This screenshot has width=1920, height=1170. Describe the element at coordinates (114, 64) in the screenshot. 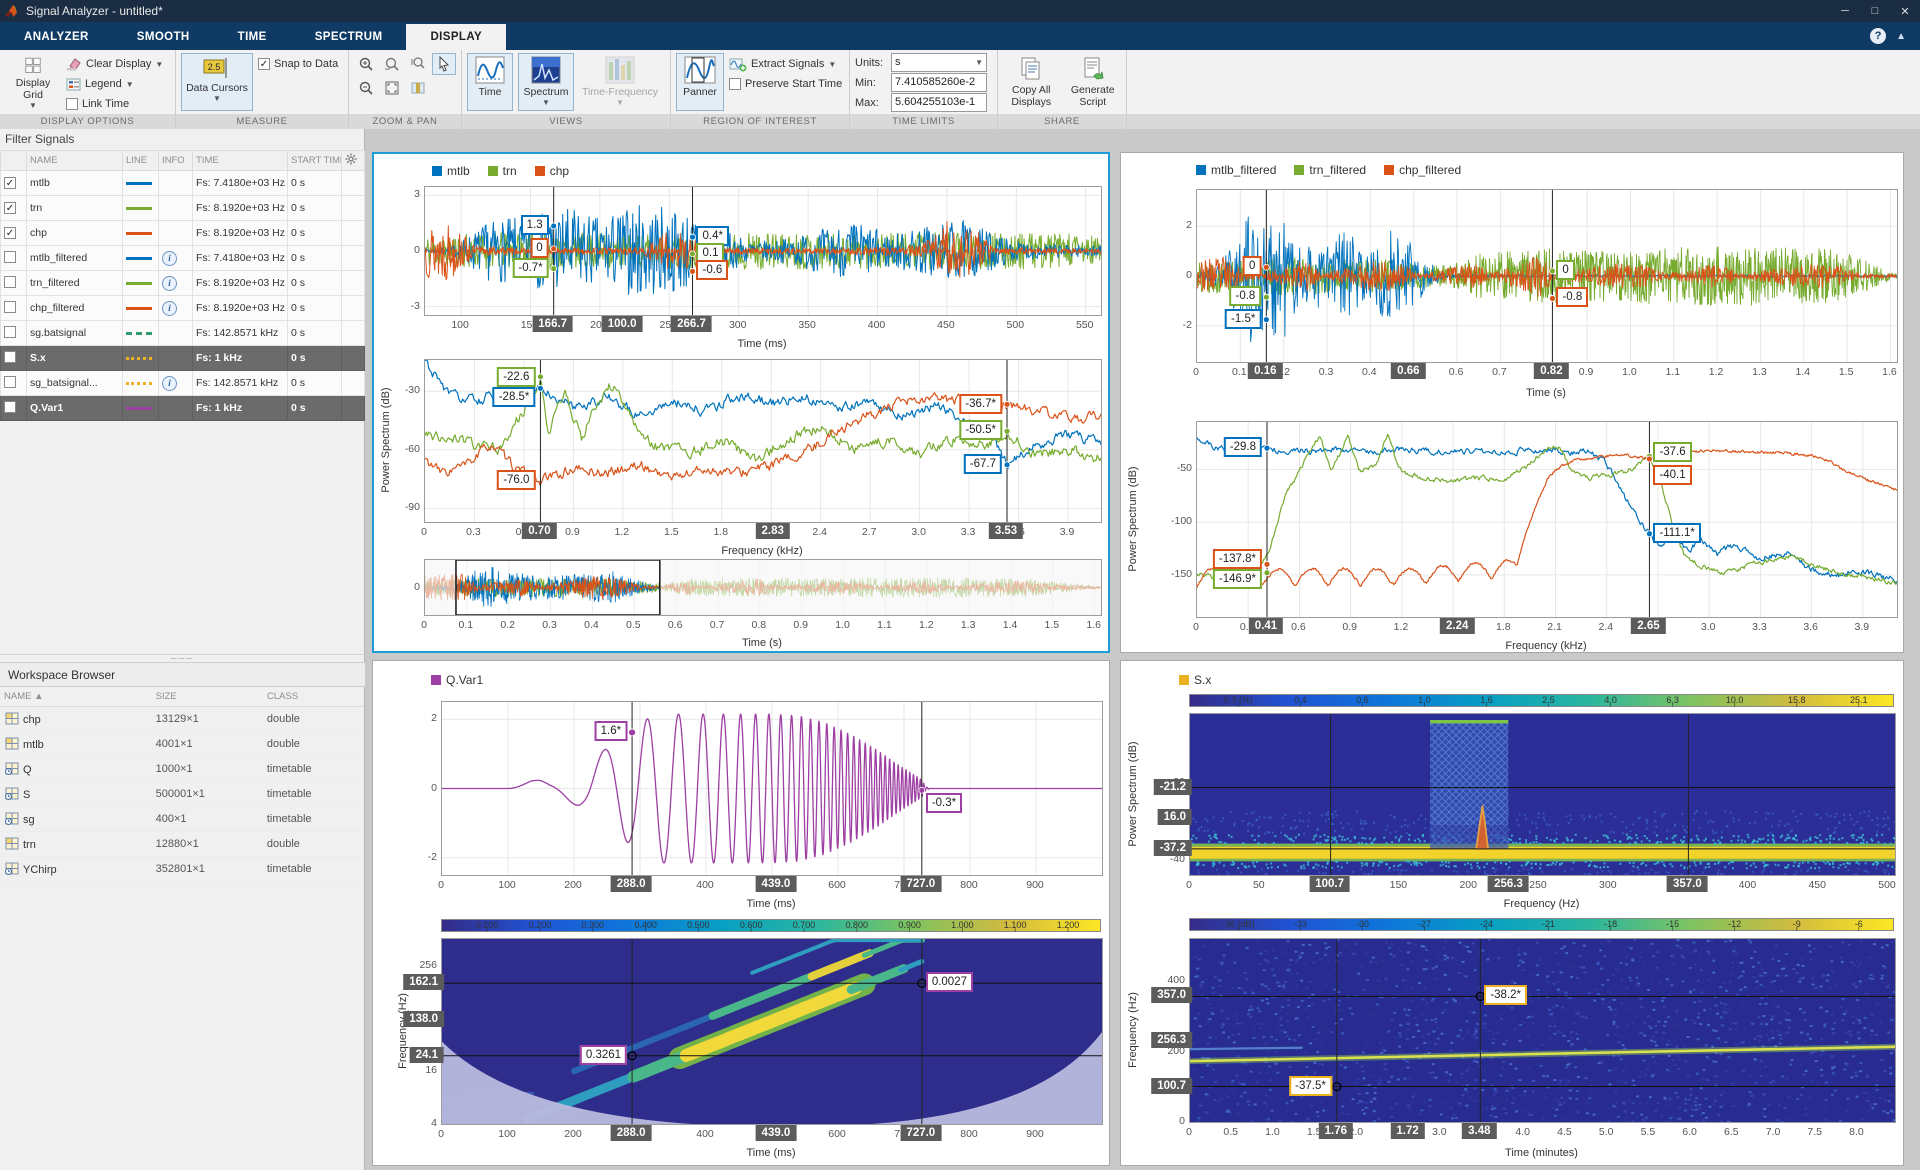

I see `clear-display-button: Clear Display ▼` at that location.